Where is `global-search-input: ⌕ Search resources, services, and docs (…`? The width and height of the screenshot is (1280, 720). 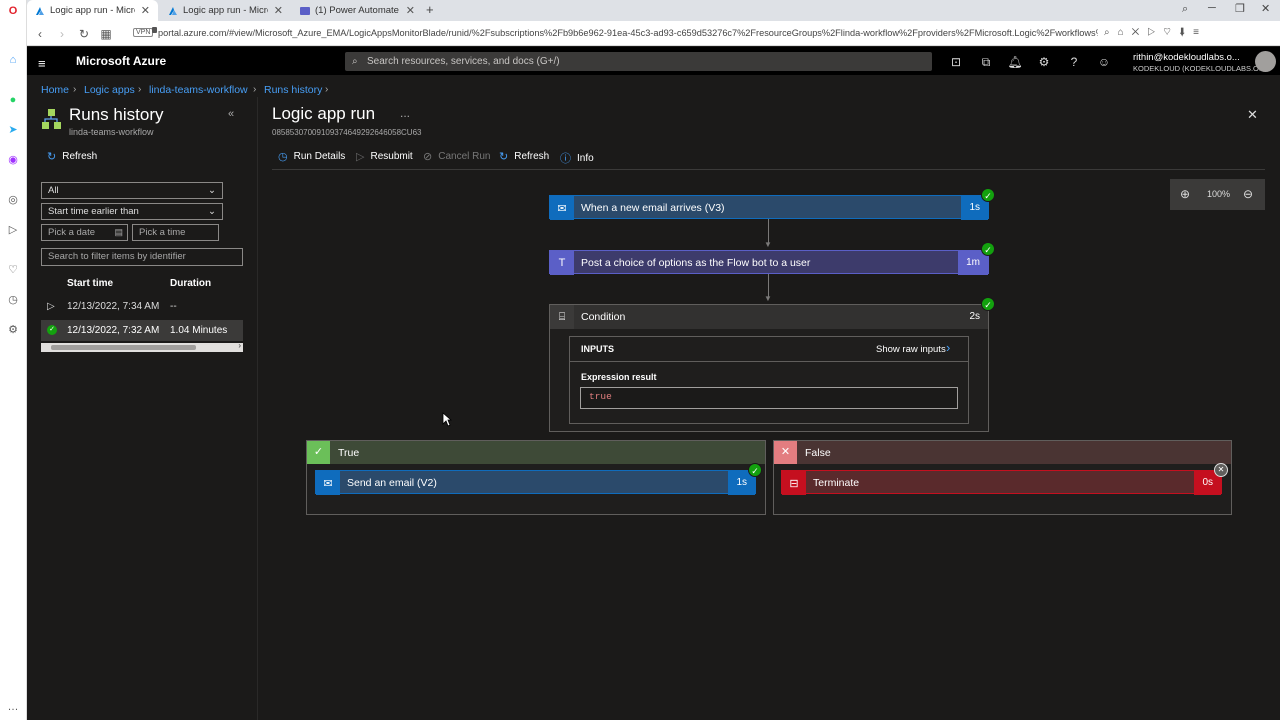 global-search-input: ⌕ Search resources, services, and docs (… is located at coordinates (638, 61).